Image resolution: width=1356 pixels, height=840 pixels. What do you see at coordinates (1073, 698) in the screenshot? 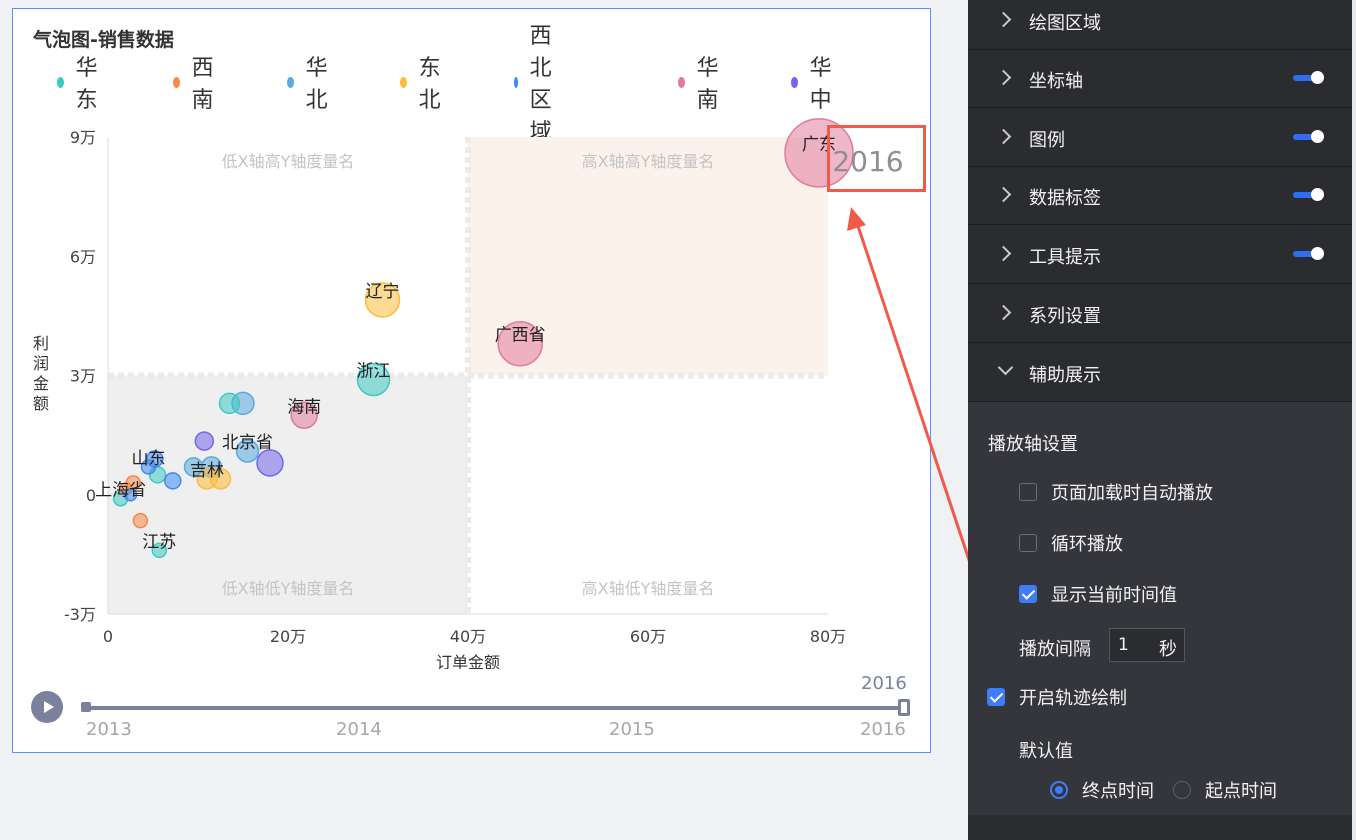
I see `trajectory-label: 开启轨迹绘制` at bounding box center [1073, 698].